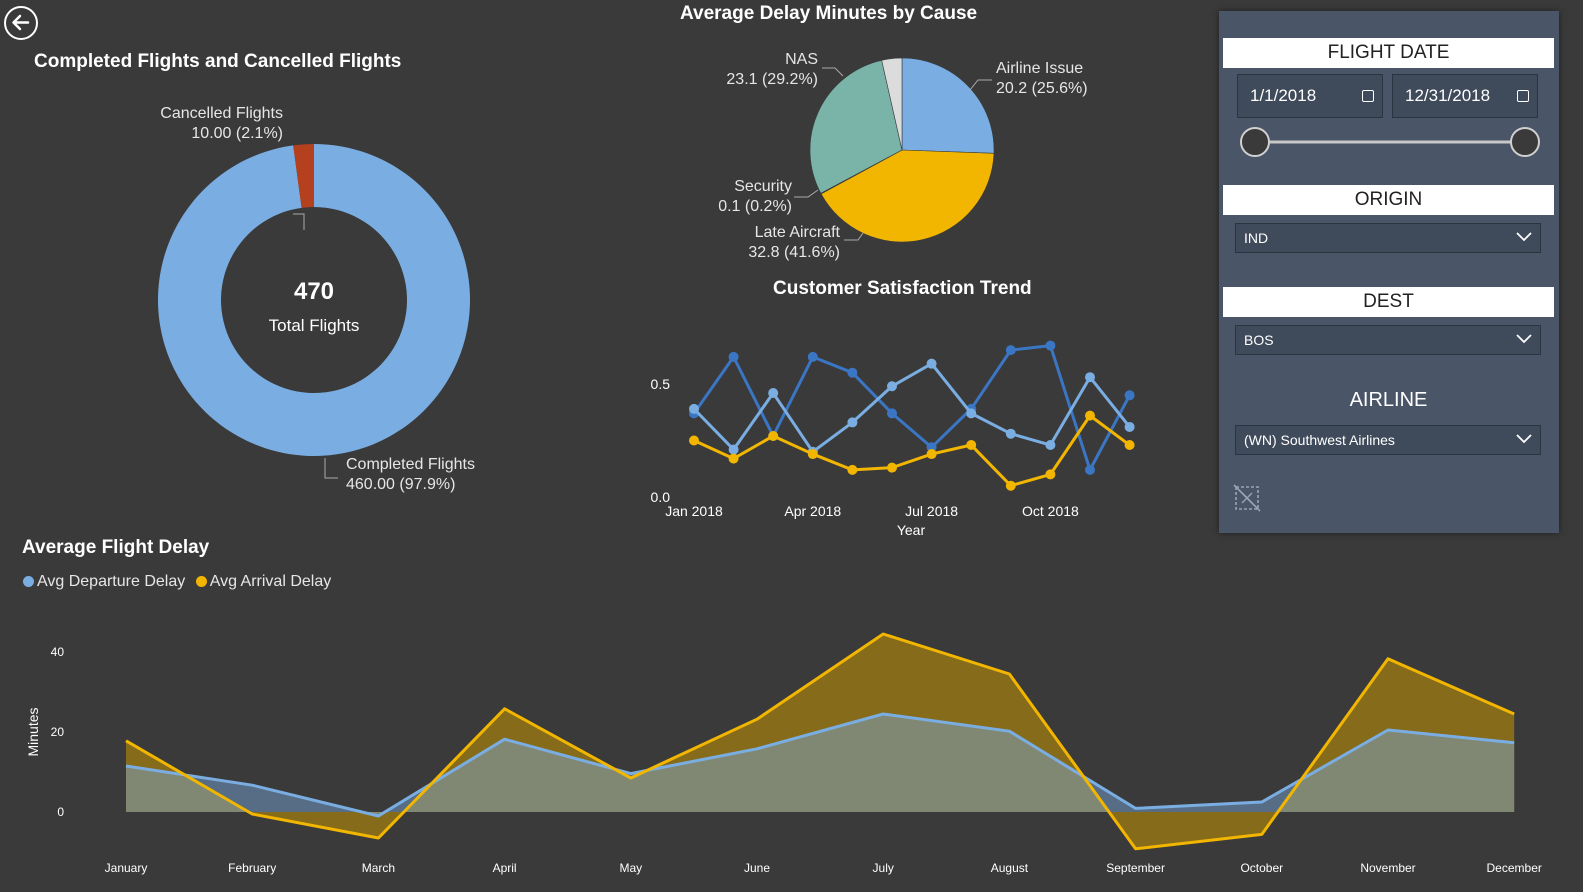 This screenshot has height=892, width=1583. What do you see at coordinates (201, 581) in the screenshot?
I see `legend-dot-arrival` at bounding box center [201, 581].